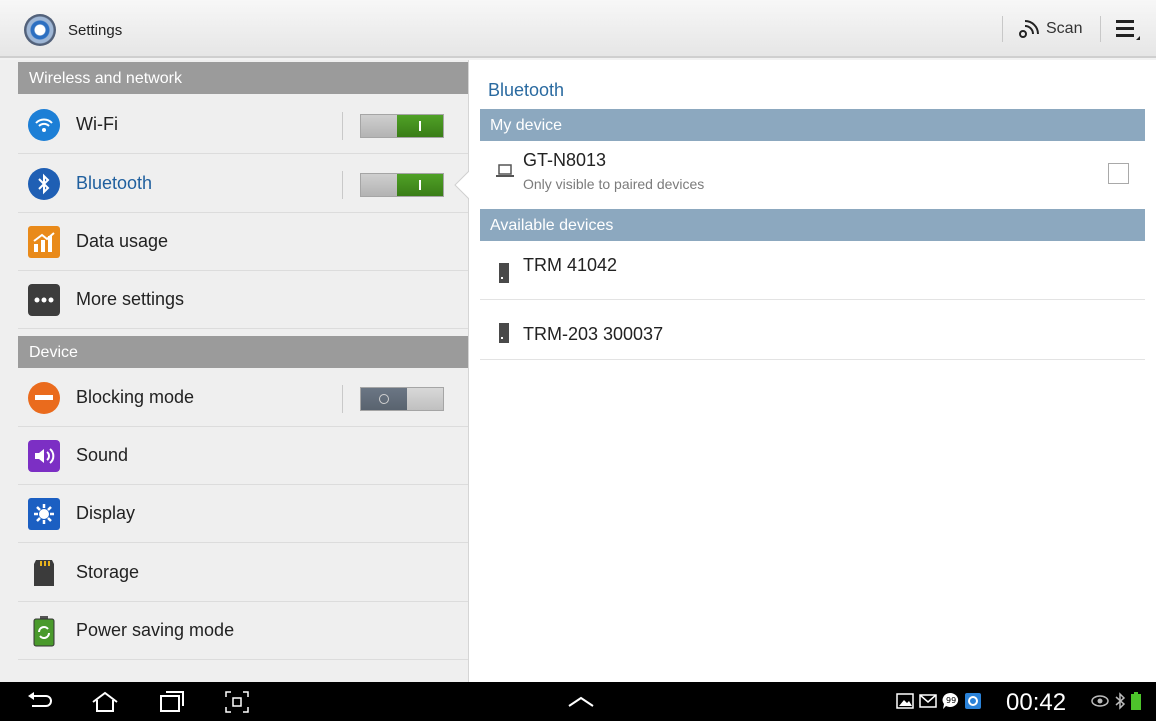 The width and height of the screenshot is (1156, 721). I want to click on list-item-label: Wi-Fi, so click(97, 124).